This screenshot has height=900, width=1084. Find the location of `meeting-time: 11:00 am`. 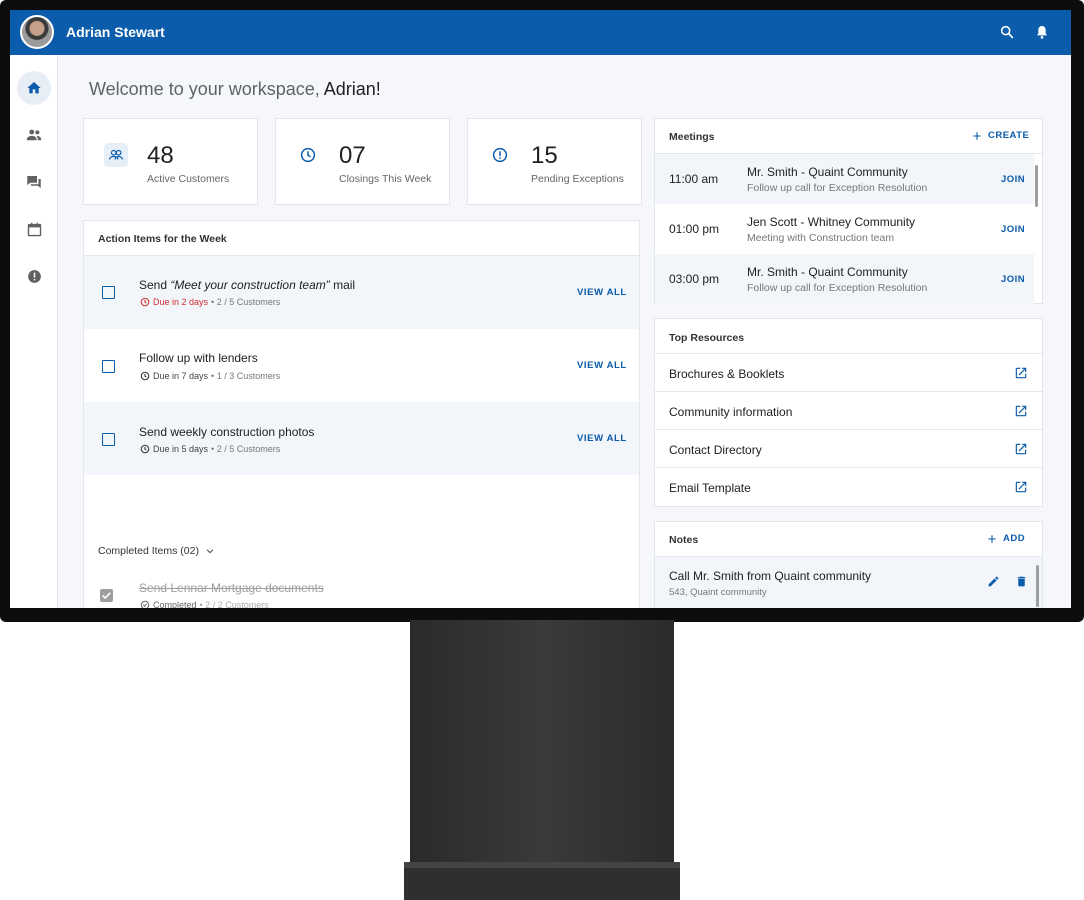

meeting-time: 11:00 am is located at coordinates (694, 179).